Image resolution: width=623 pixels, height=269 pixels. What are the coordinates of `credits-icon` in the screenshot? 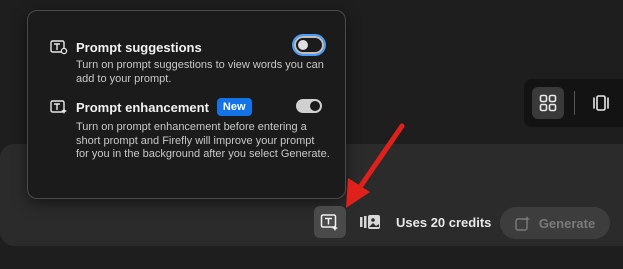 It's located at (370, 222).